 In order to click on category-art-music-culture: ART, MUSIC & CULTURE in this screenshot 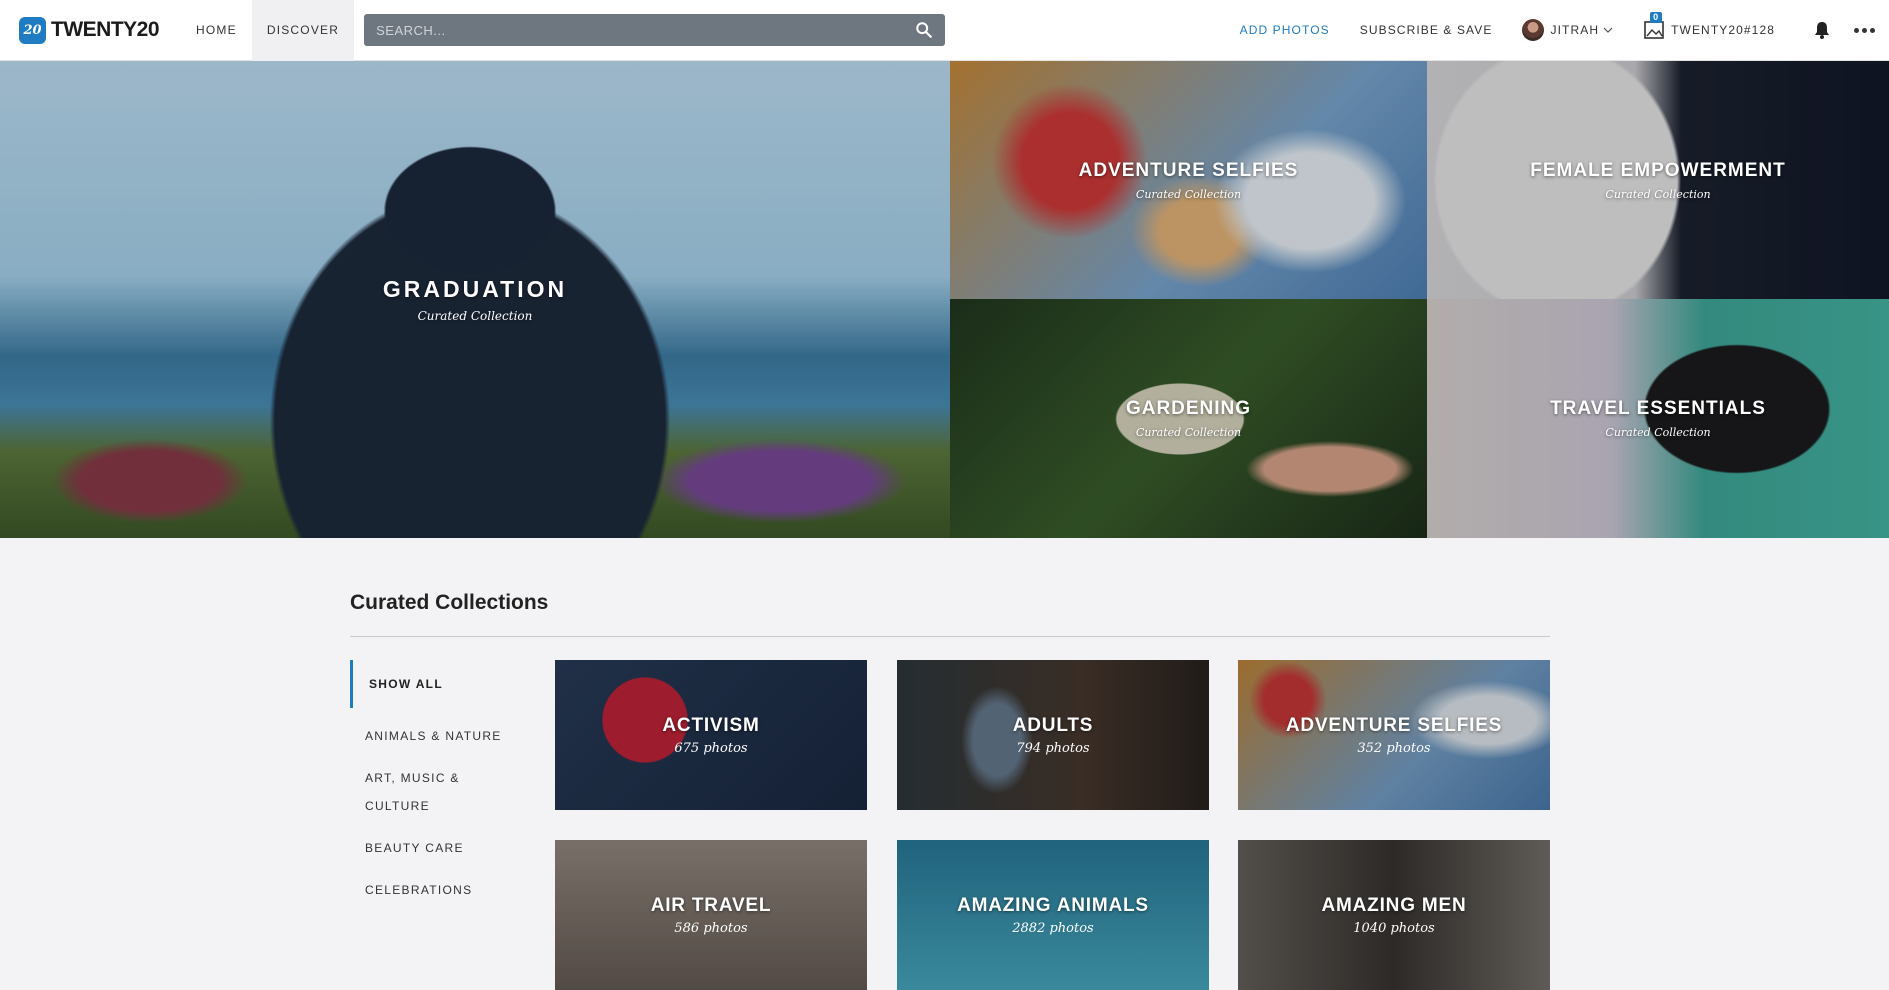, I will do `click(430, 792)`.